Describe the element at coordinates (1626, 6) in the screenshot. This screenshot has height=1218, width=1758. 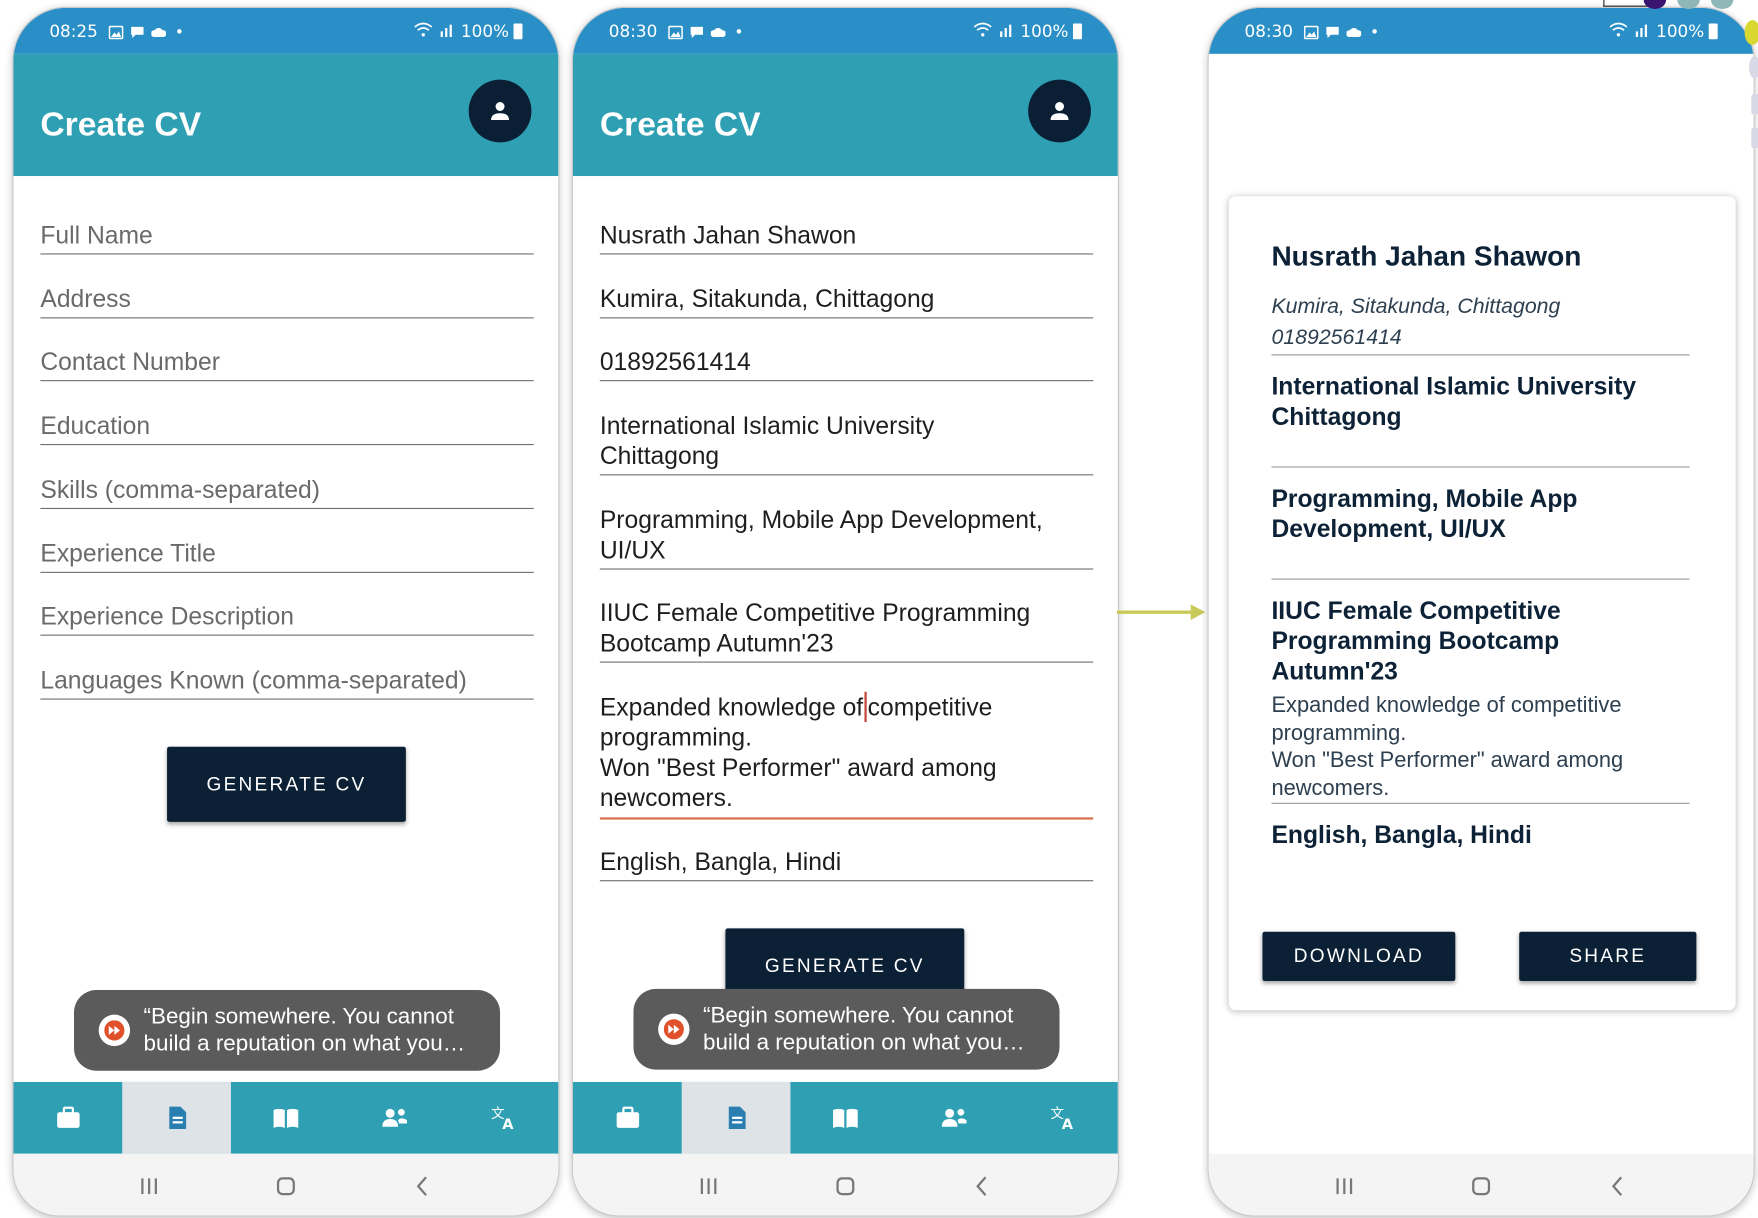
I see `decorative-line` at that location.